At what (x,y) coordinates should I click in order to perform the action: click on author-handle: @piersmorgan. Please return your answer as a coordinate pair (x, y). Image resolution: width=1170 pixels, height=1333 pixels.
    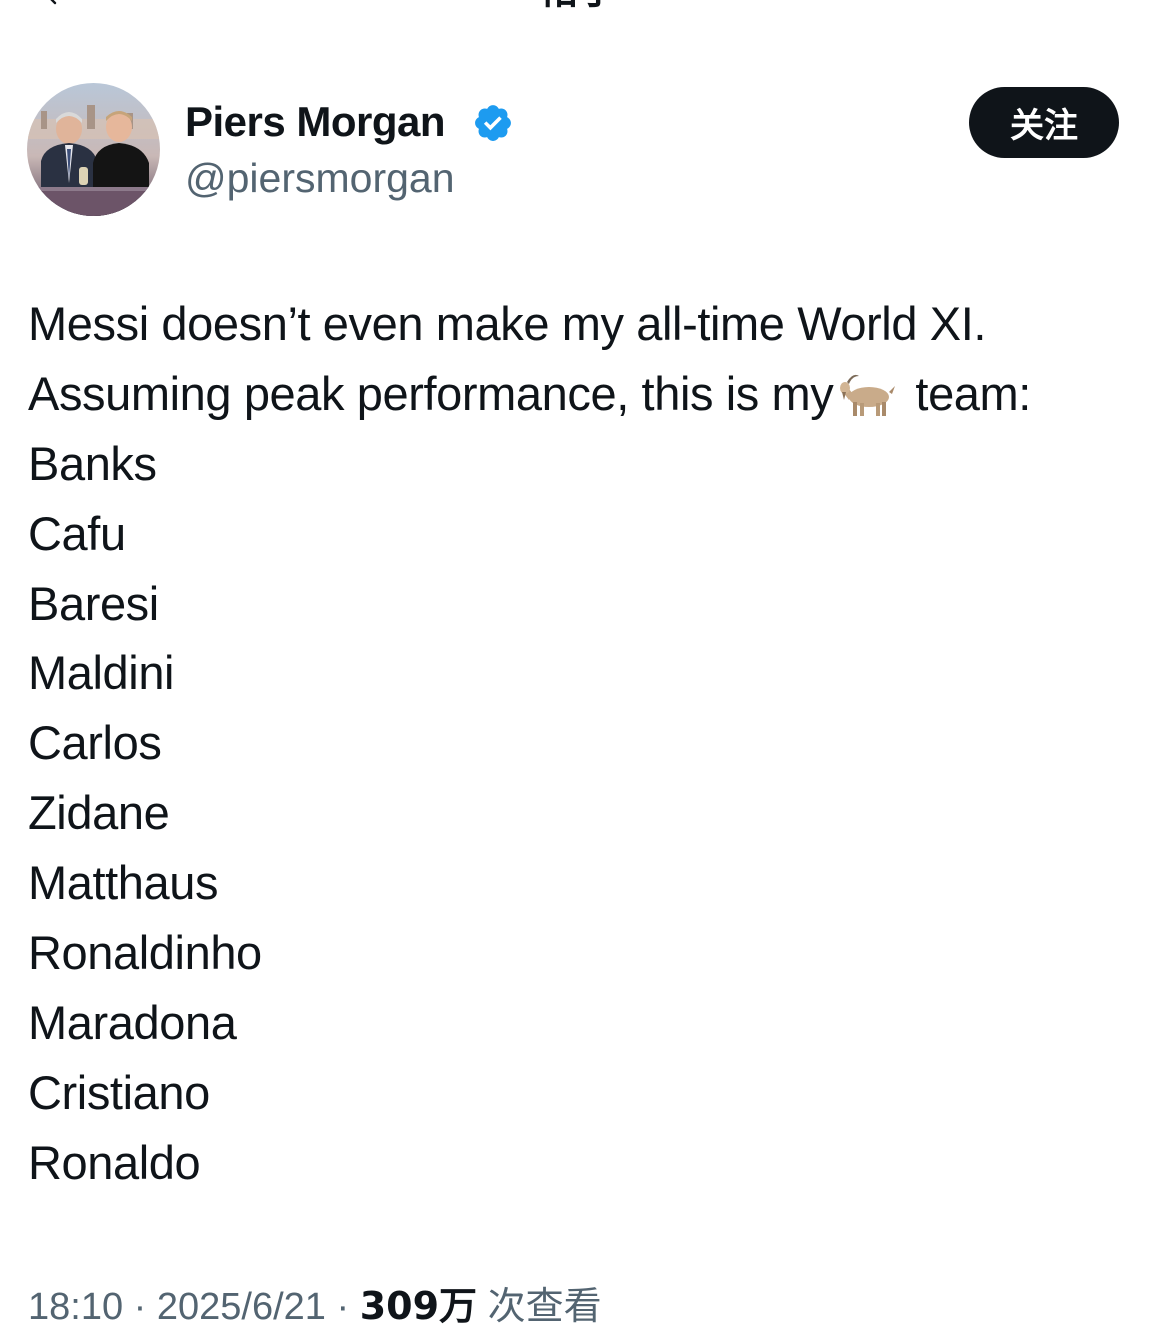
    Looking at the image, I should click on (320, 178).